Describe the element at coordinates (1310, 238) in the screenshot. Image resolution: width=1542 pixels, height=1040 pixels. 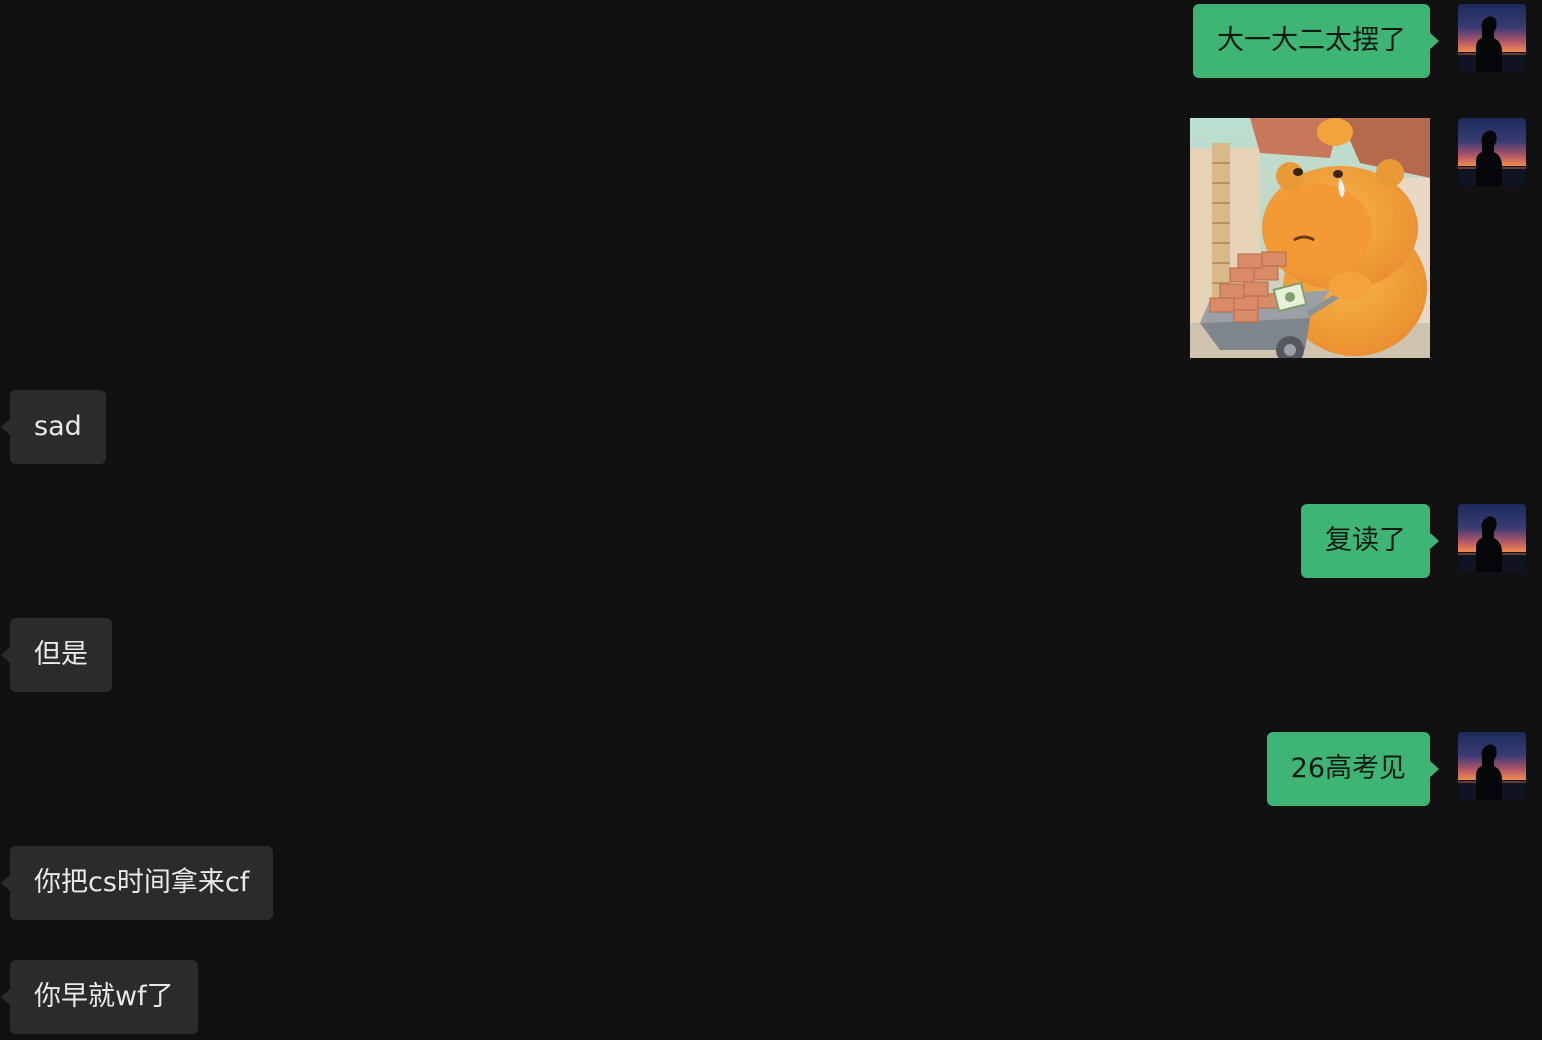
I see `sticker-image` at that location.